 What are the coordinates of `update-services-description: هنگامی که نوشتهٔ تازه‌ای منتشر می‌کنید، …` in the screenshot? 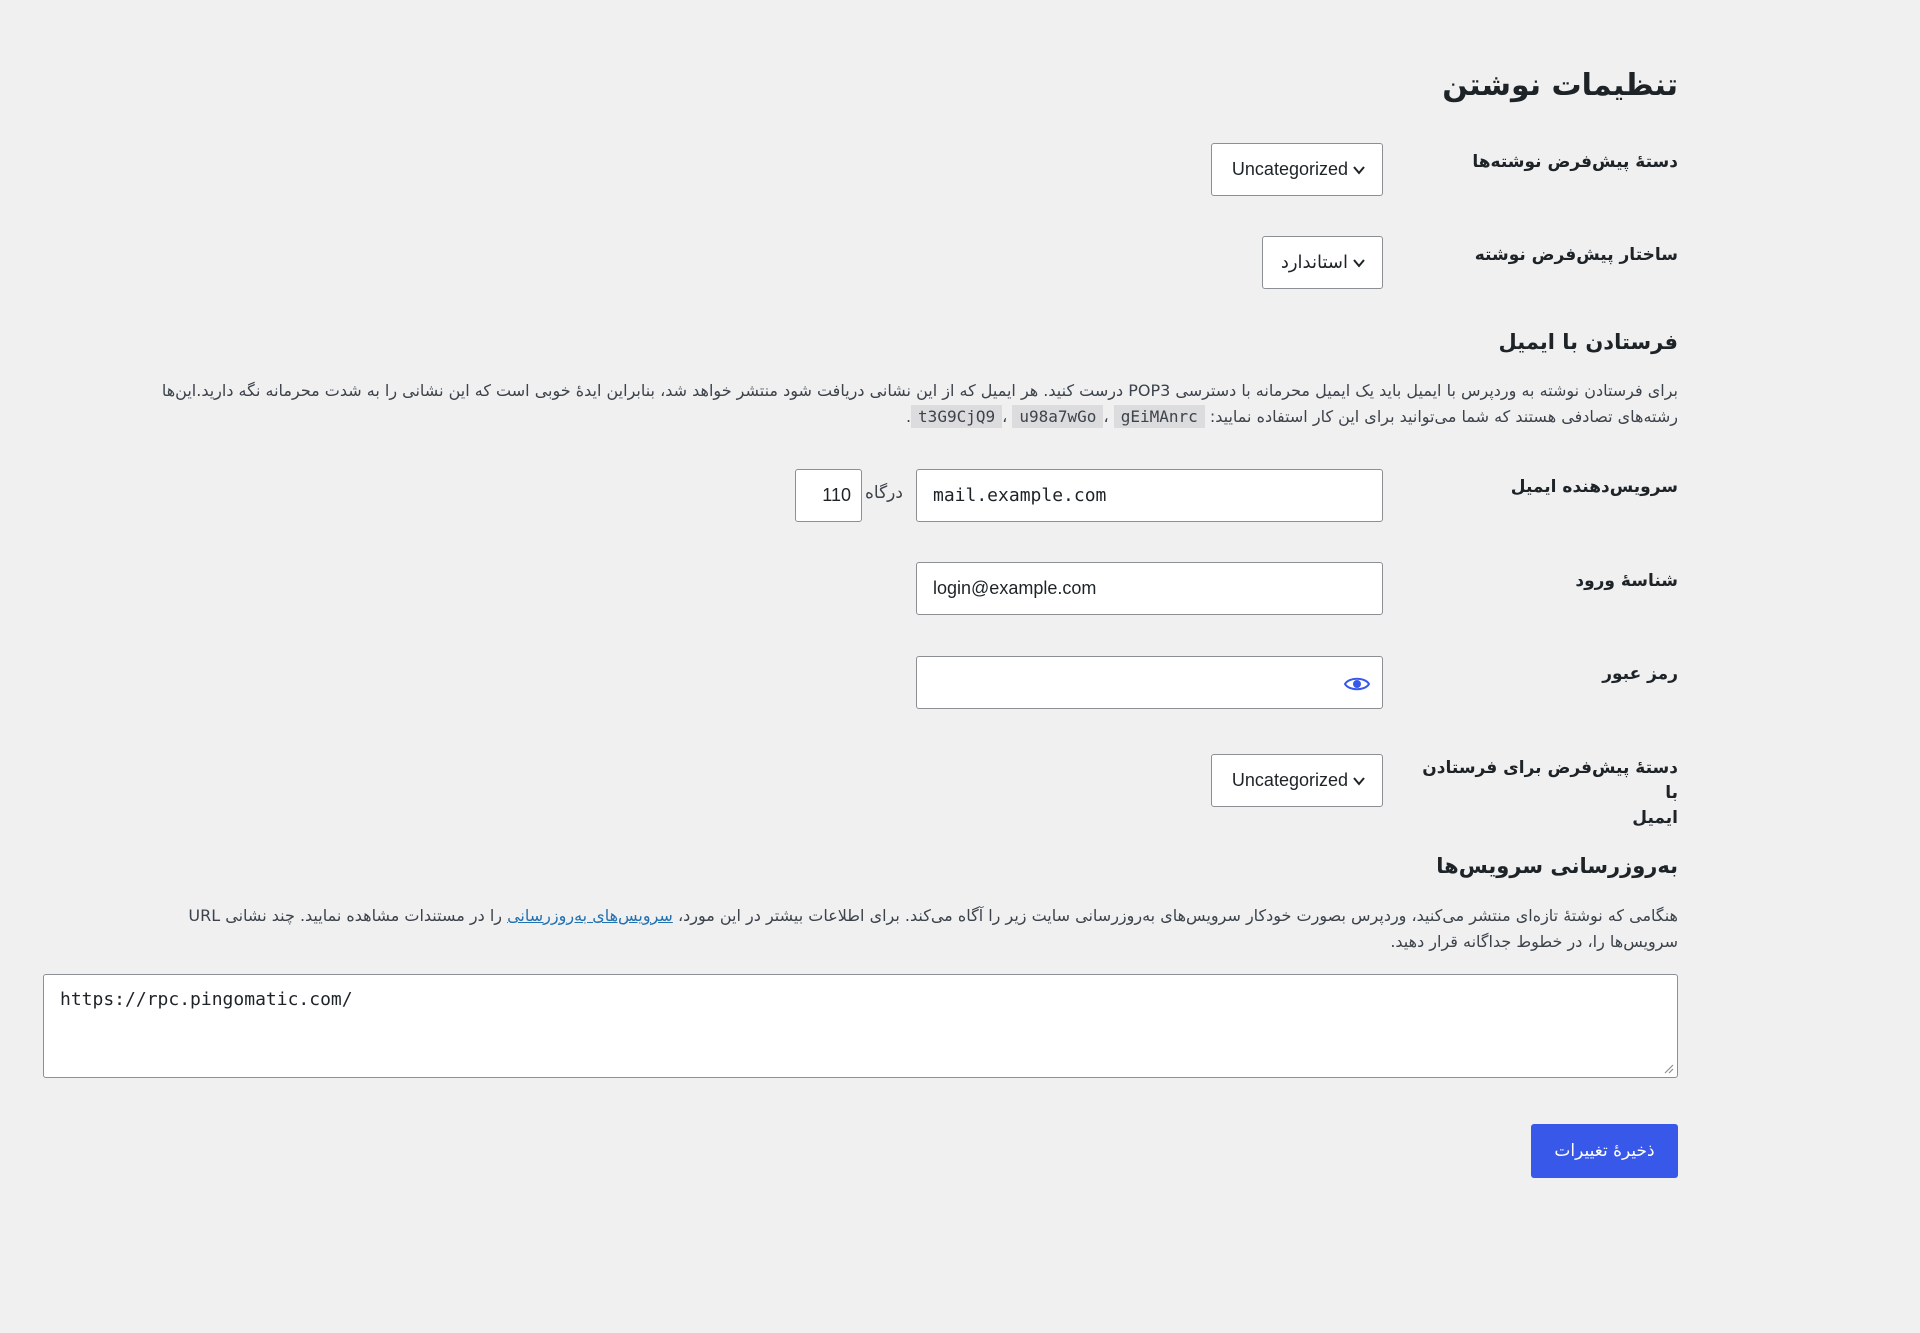 It's located at (860, 929).